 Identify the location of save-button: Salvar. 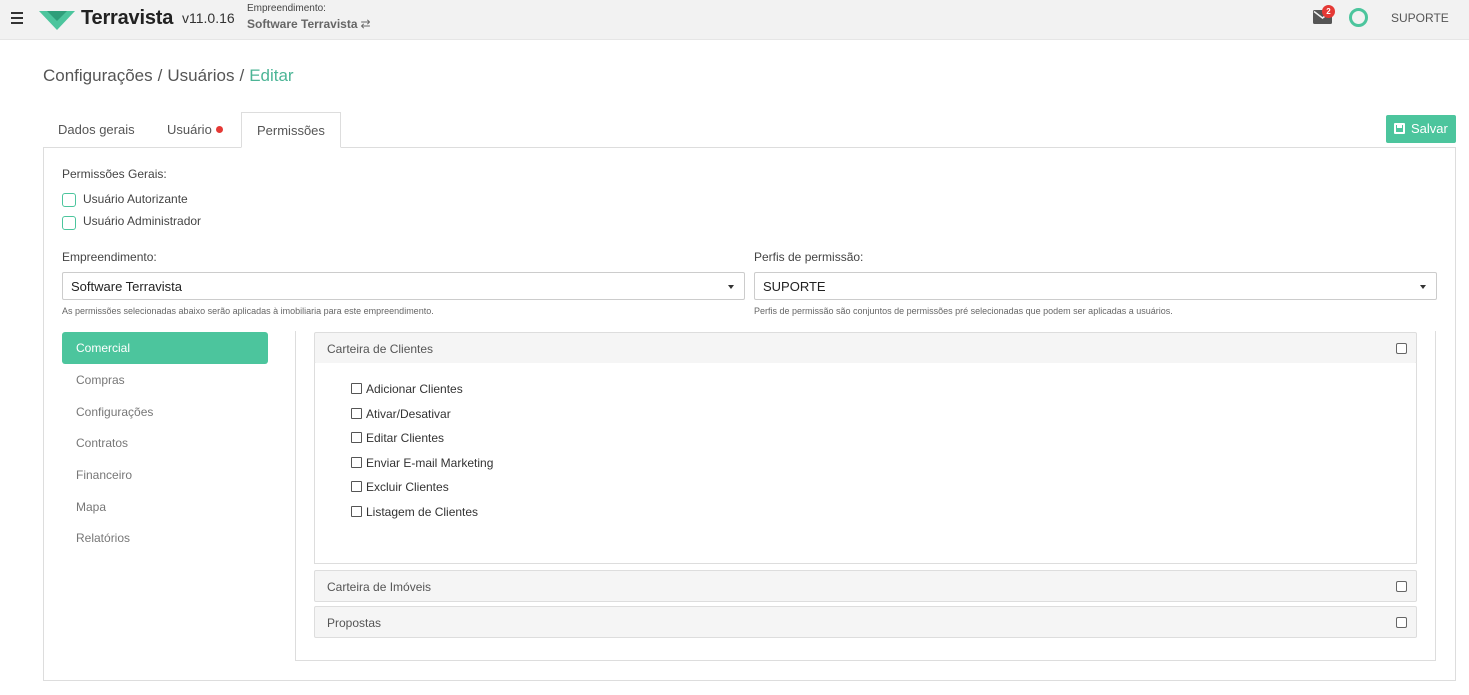
(1421, 129).